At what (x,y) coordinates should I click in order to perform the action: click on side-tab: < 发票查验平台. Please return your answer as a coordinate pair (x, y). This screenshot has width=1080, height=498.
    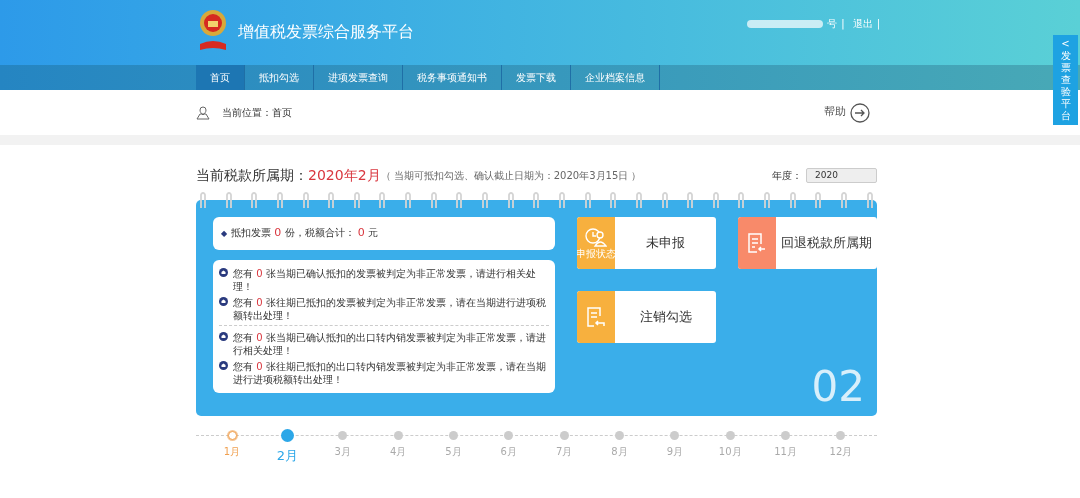
    Looking at the image, I should click on (1065, 80).